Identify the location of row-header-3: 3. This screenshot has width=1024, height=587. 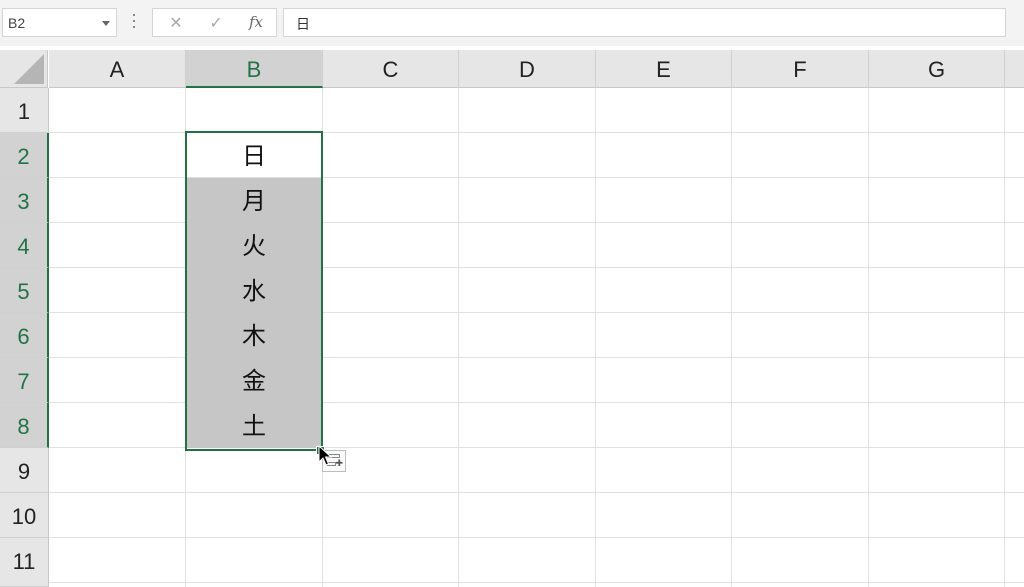
(24, 200).